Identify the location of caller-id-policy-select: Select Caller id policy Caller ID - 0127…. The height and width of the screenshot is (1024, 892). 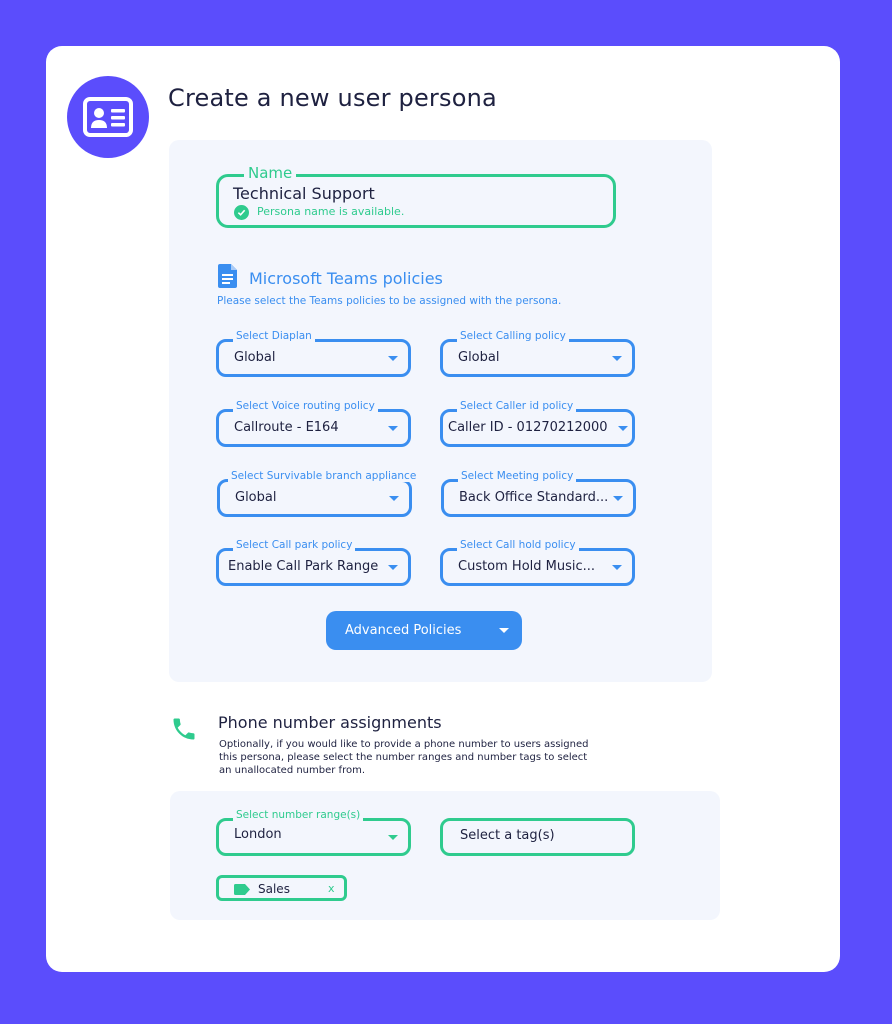
(537, 423).